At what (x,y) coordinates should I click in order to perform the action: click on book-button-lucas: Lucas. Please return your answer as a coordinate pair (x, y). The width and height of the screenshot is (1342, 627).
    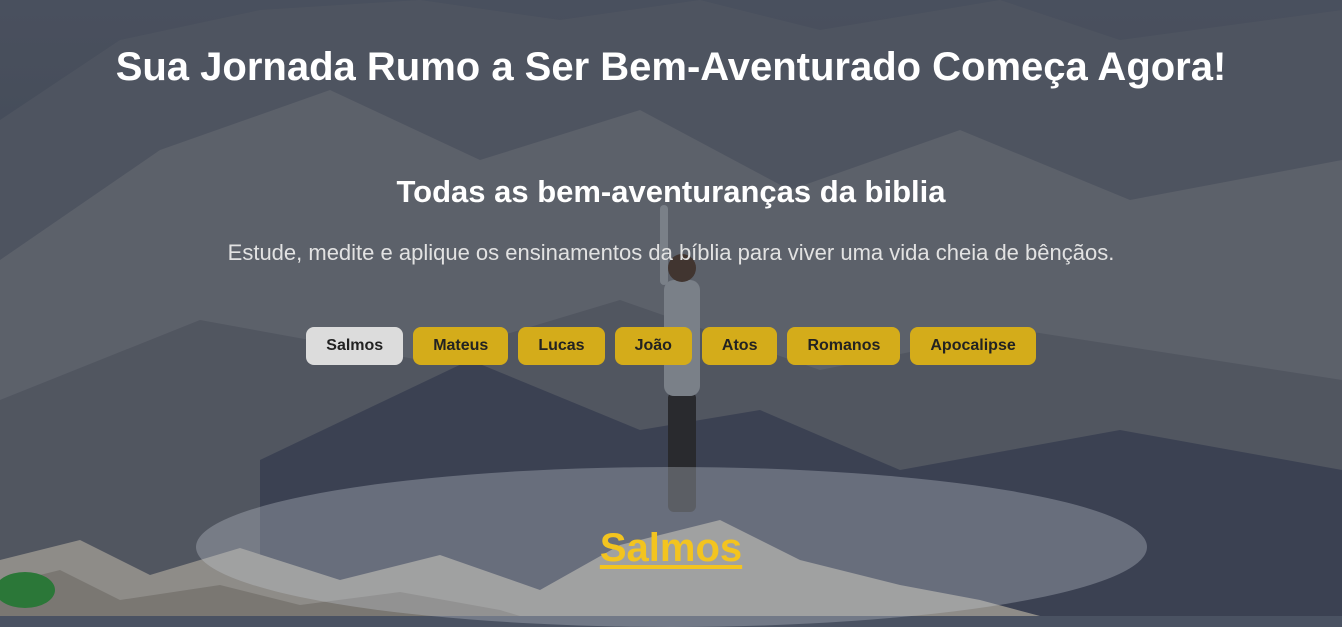
    Looking at the image, I should click on (561, 346).